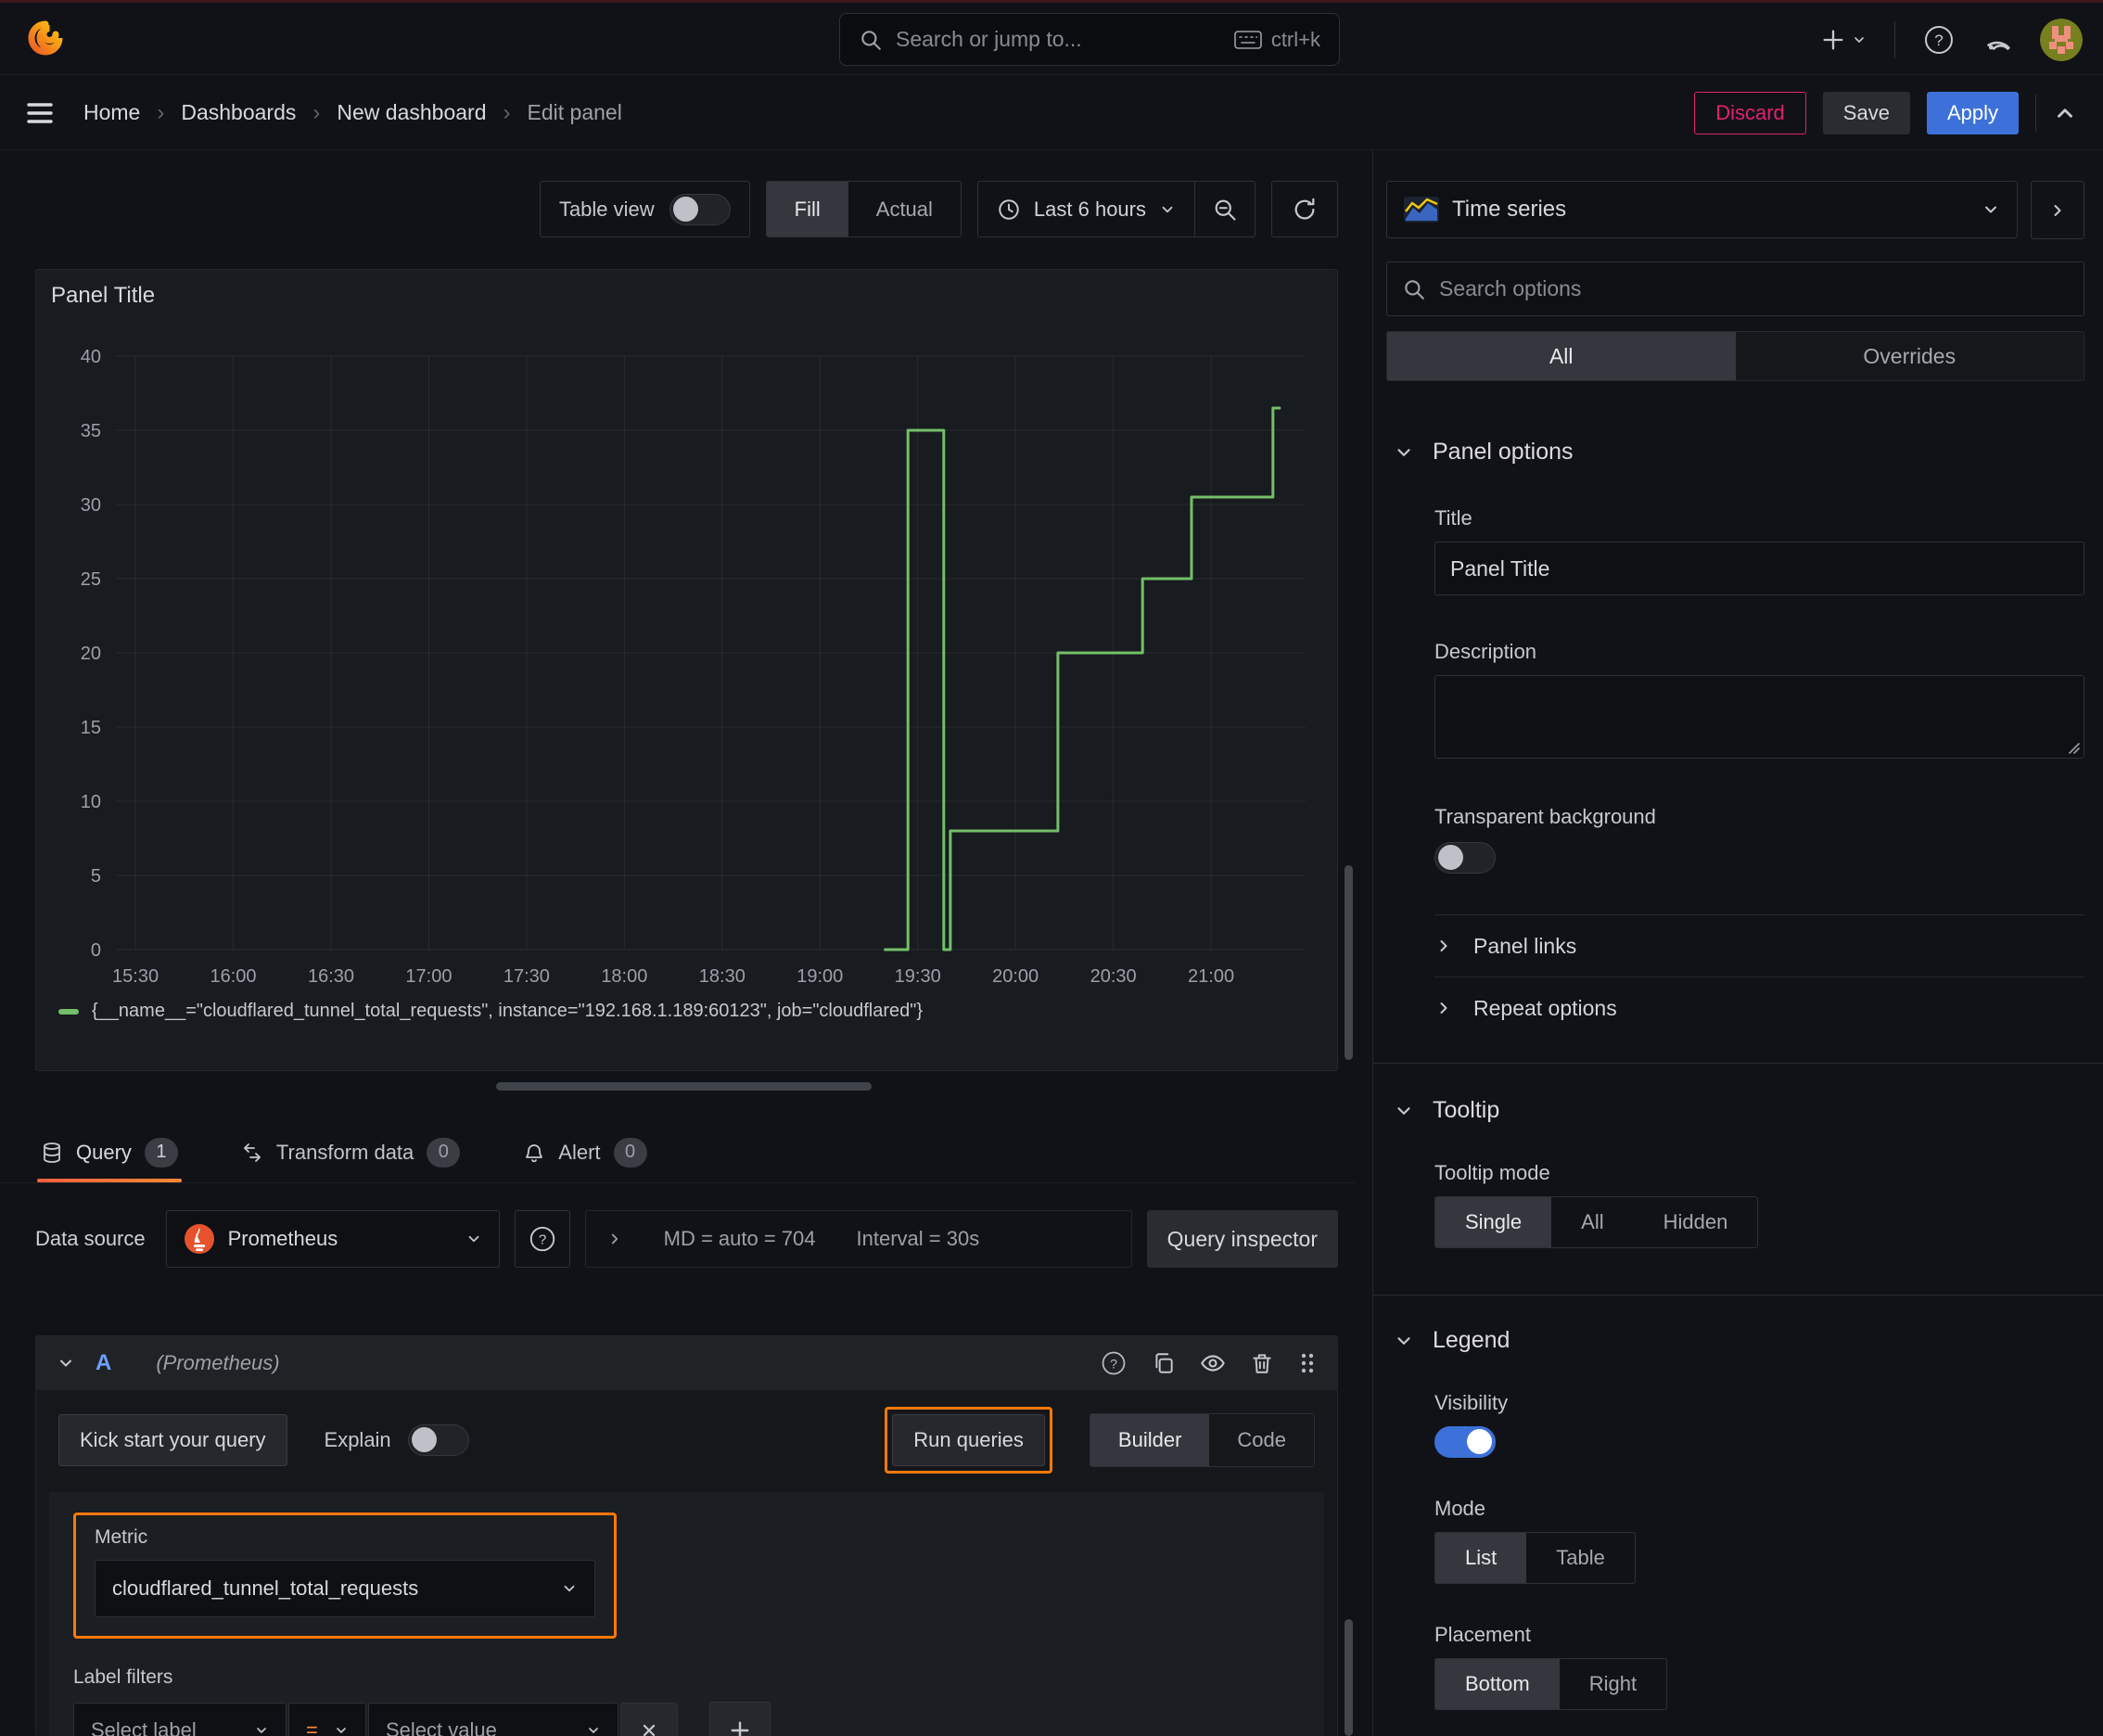 The image size is (2103, 1736). Describe the element at coordinates (1580, 1558) in the screenshot. I see `segment-table: Table` at that location.